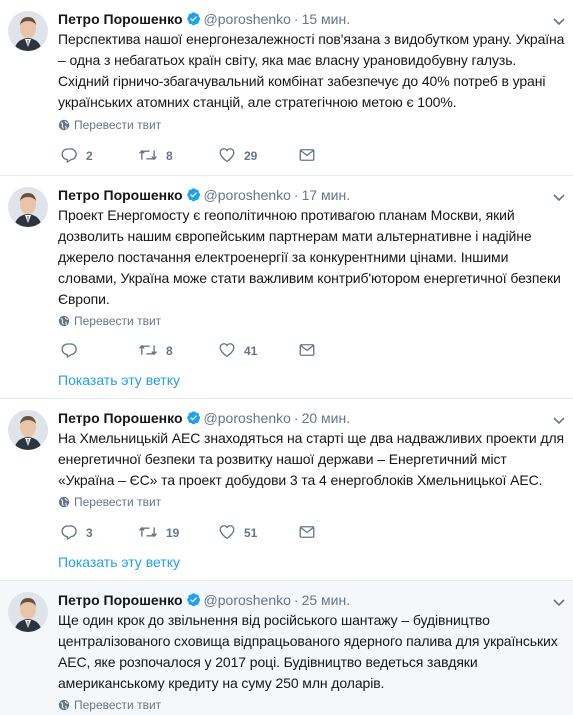 This screenshot has height=715, width=573. I want to click on timestamp: 25 мин., so click(326, 600).